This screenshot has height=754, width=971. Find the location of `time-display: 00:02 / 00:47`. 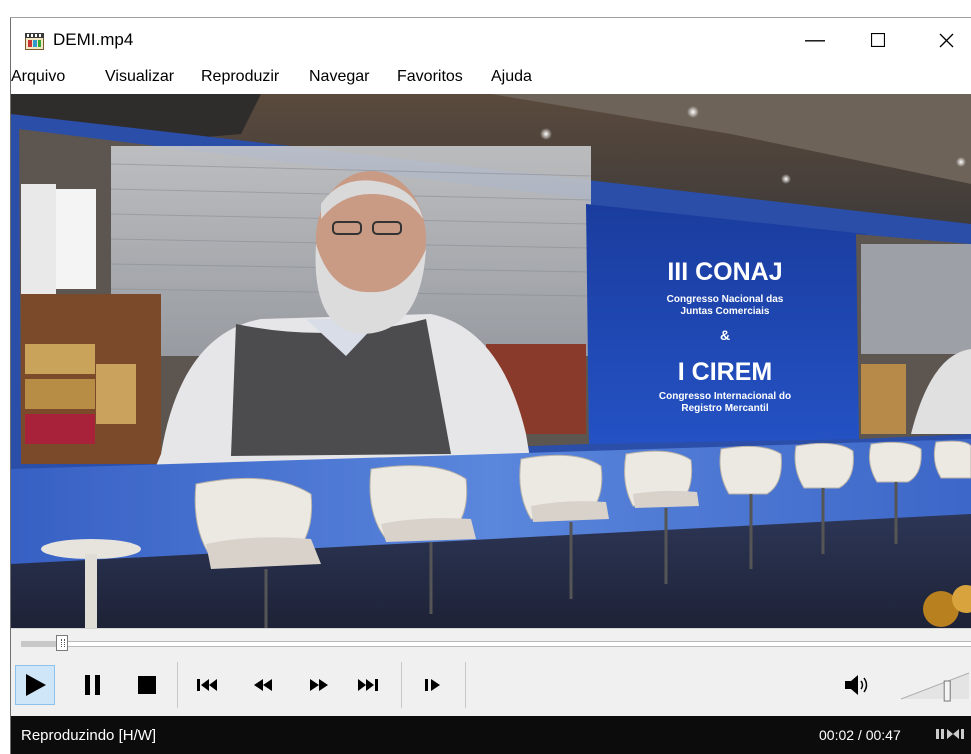

time-display: 00:02 / 00:47 is located at coordinates (860, 735).